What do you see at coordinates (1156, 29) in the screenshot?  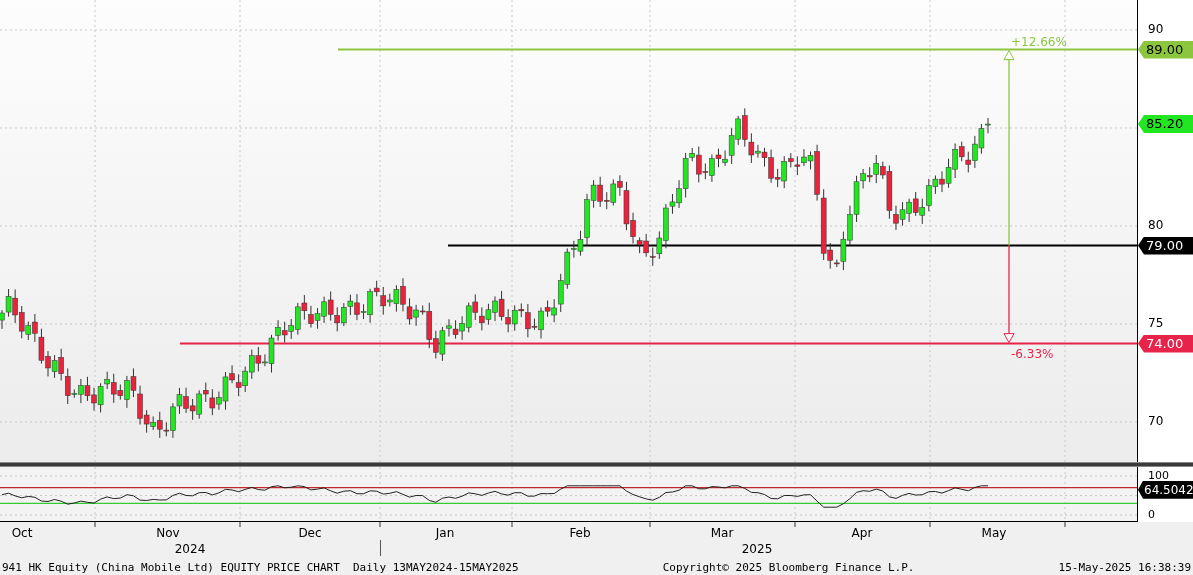 I see `axis-label: 90` at bounding box center [1156, 29].